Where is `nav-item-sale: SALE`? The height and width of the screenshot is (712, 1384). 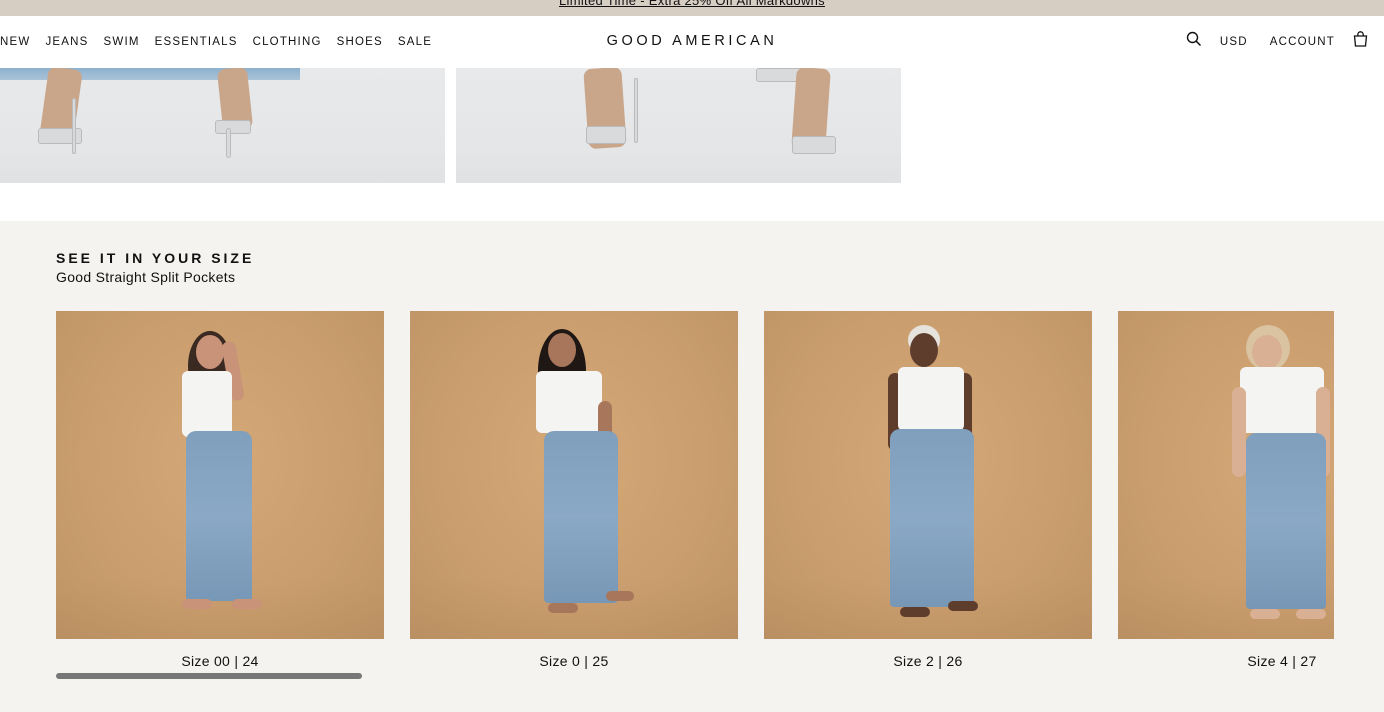 nav-item-sale: SALE is located at coordinates (415, 42).